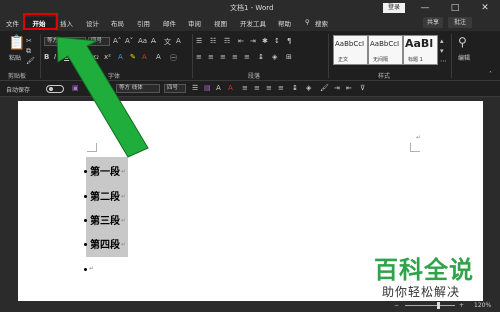 This screenshot has height=312, width=500. Describe the element at coordinates (289, 41) in the screenshot. I see `show-marks-icon: ¶` at that location.